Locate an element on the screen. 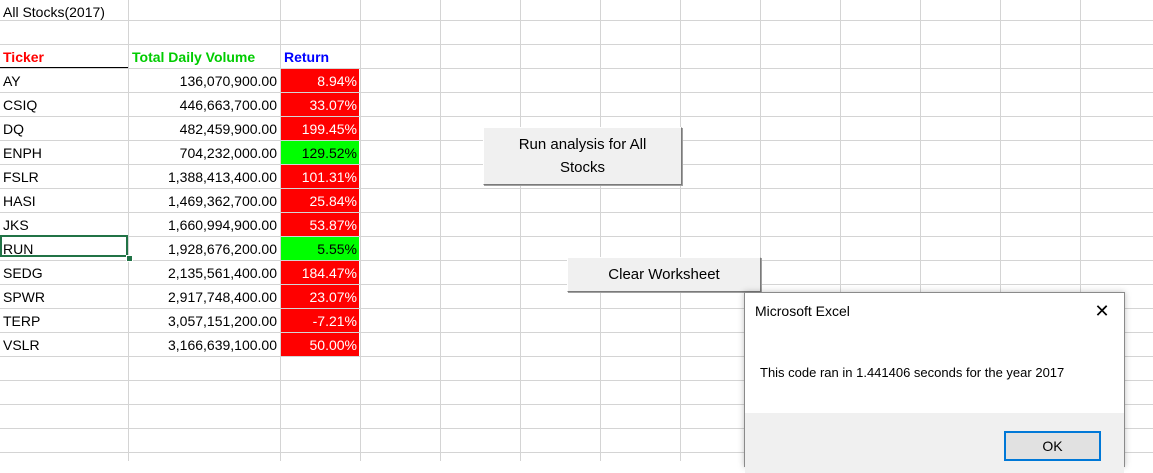 This screenshot has width=1153, height=473. header-return: Return is located at coordinates (307, 57).